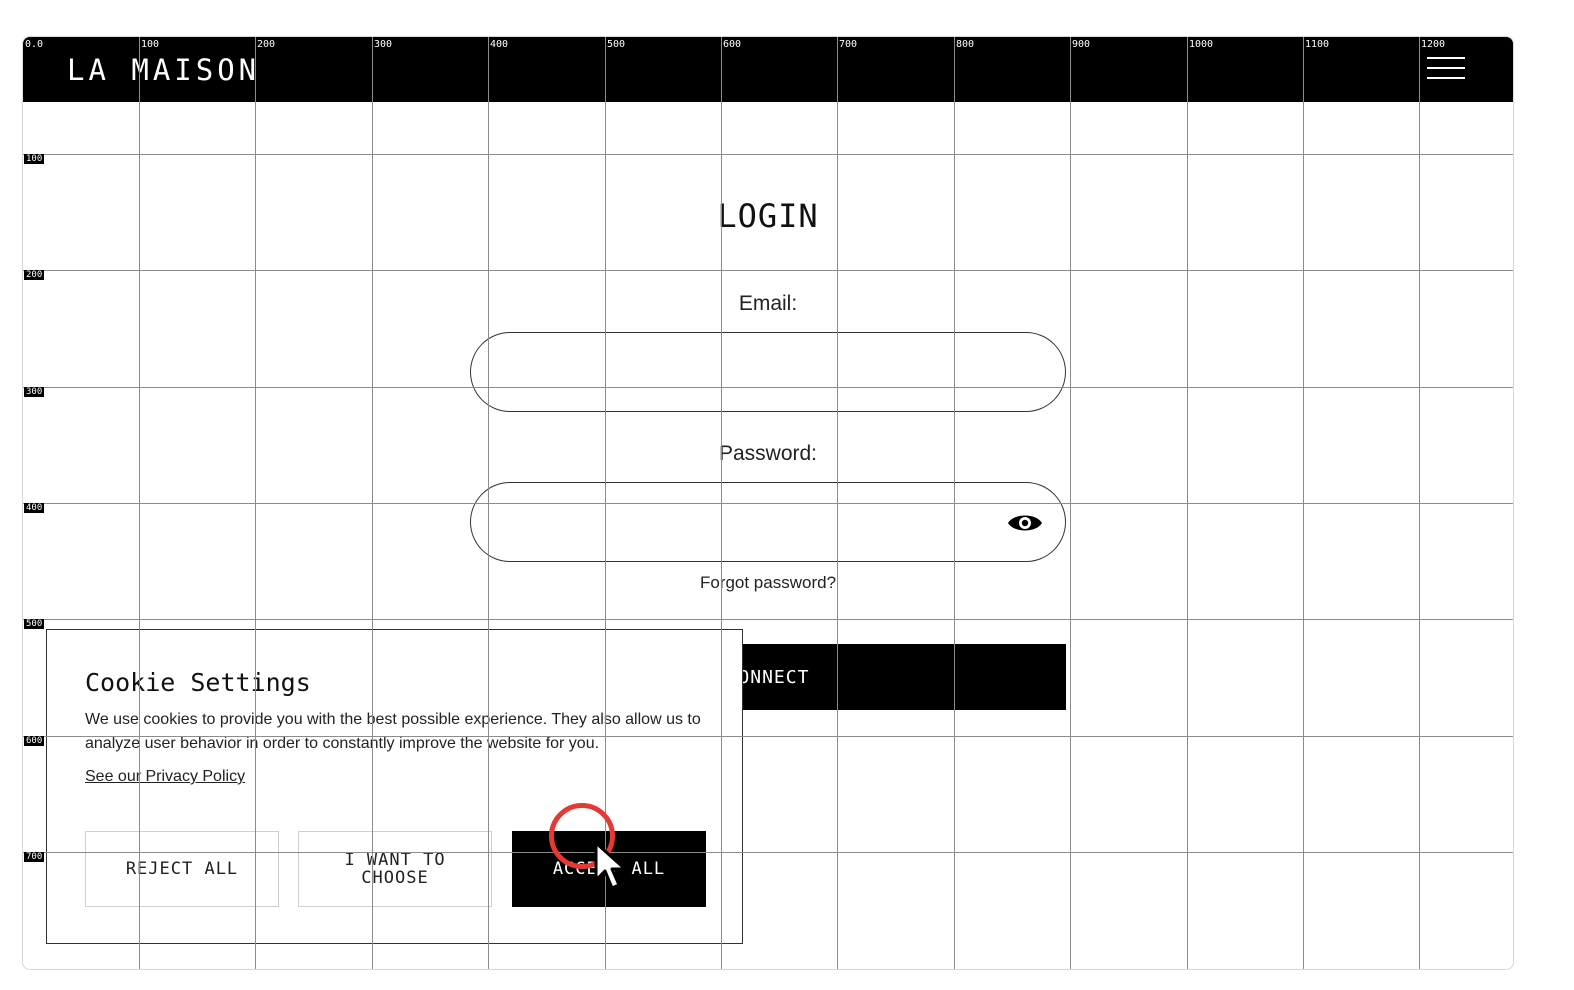  What do you see at coordinates (182, 869) in the screenshot?
I see `reject-all-button: REJECT ALL` at bounding box center [182, 869].